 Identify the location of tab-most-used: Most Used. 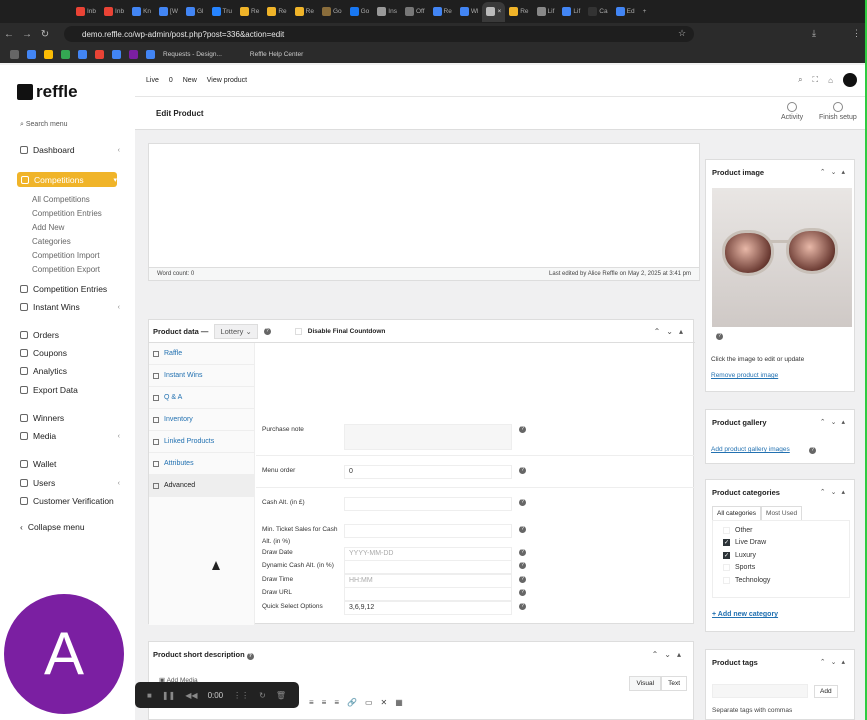
(782, 513).